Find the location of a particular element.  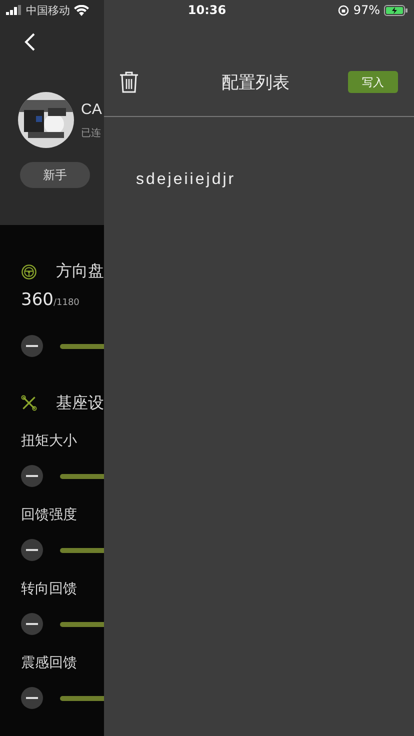

carrier-name: 中国移动 is located at coordinates (48, 10).